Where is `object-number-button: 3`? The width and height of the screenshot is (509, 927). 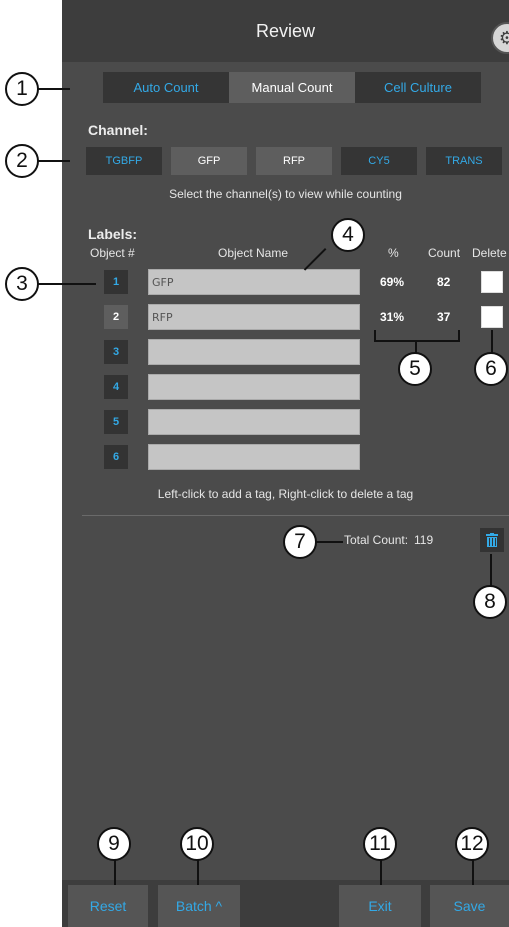
object-number-button: 3 is located at coordinates (116, 352).